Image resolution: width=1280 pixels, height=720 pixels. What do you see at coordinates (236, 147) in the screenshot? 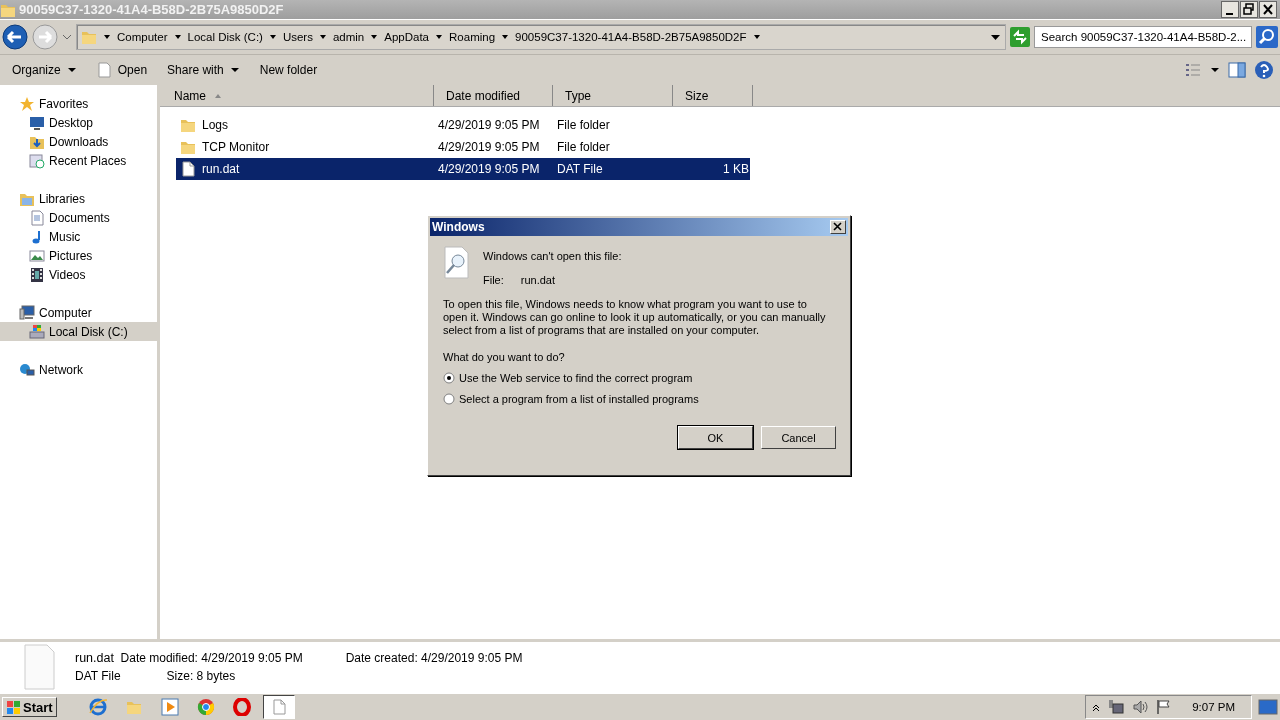
I see `file-name: TCP Monitor` at bounding box center [236, 147].